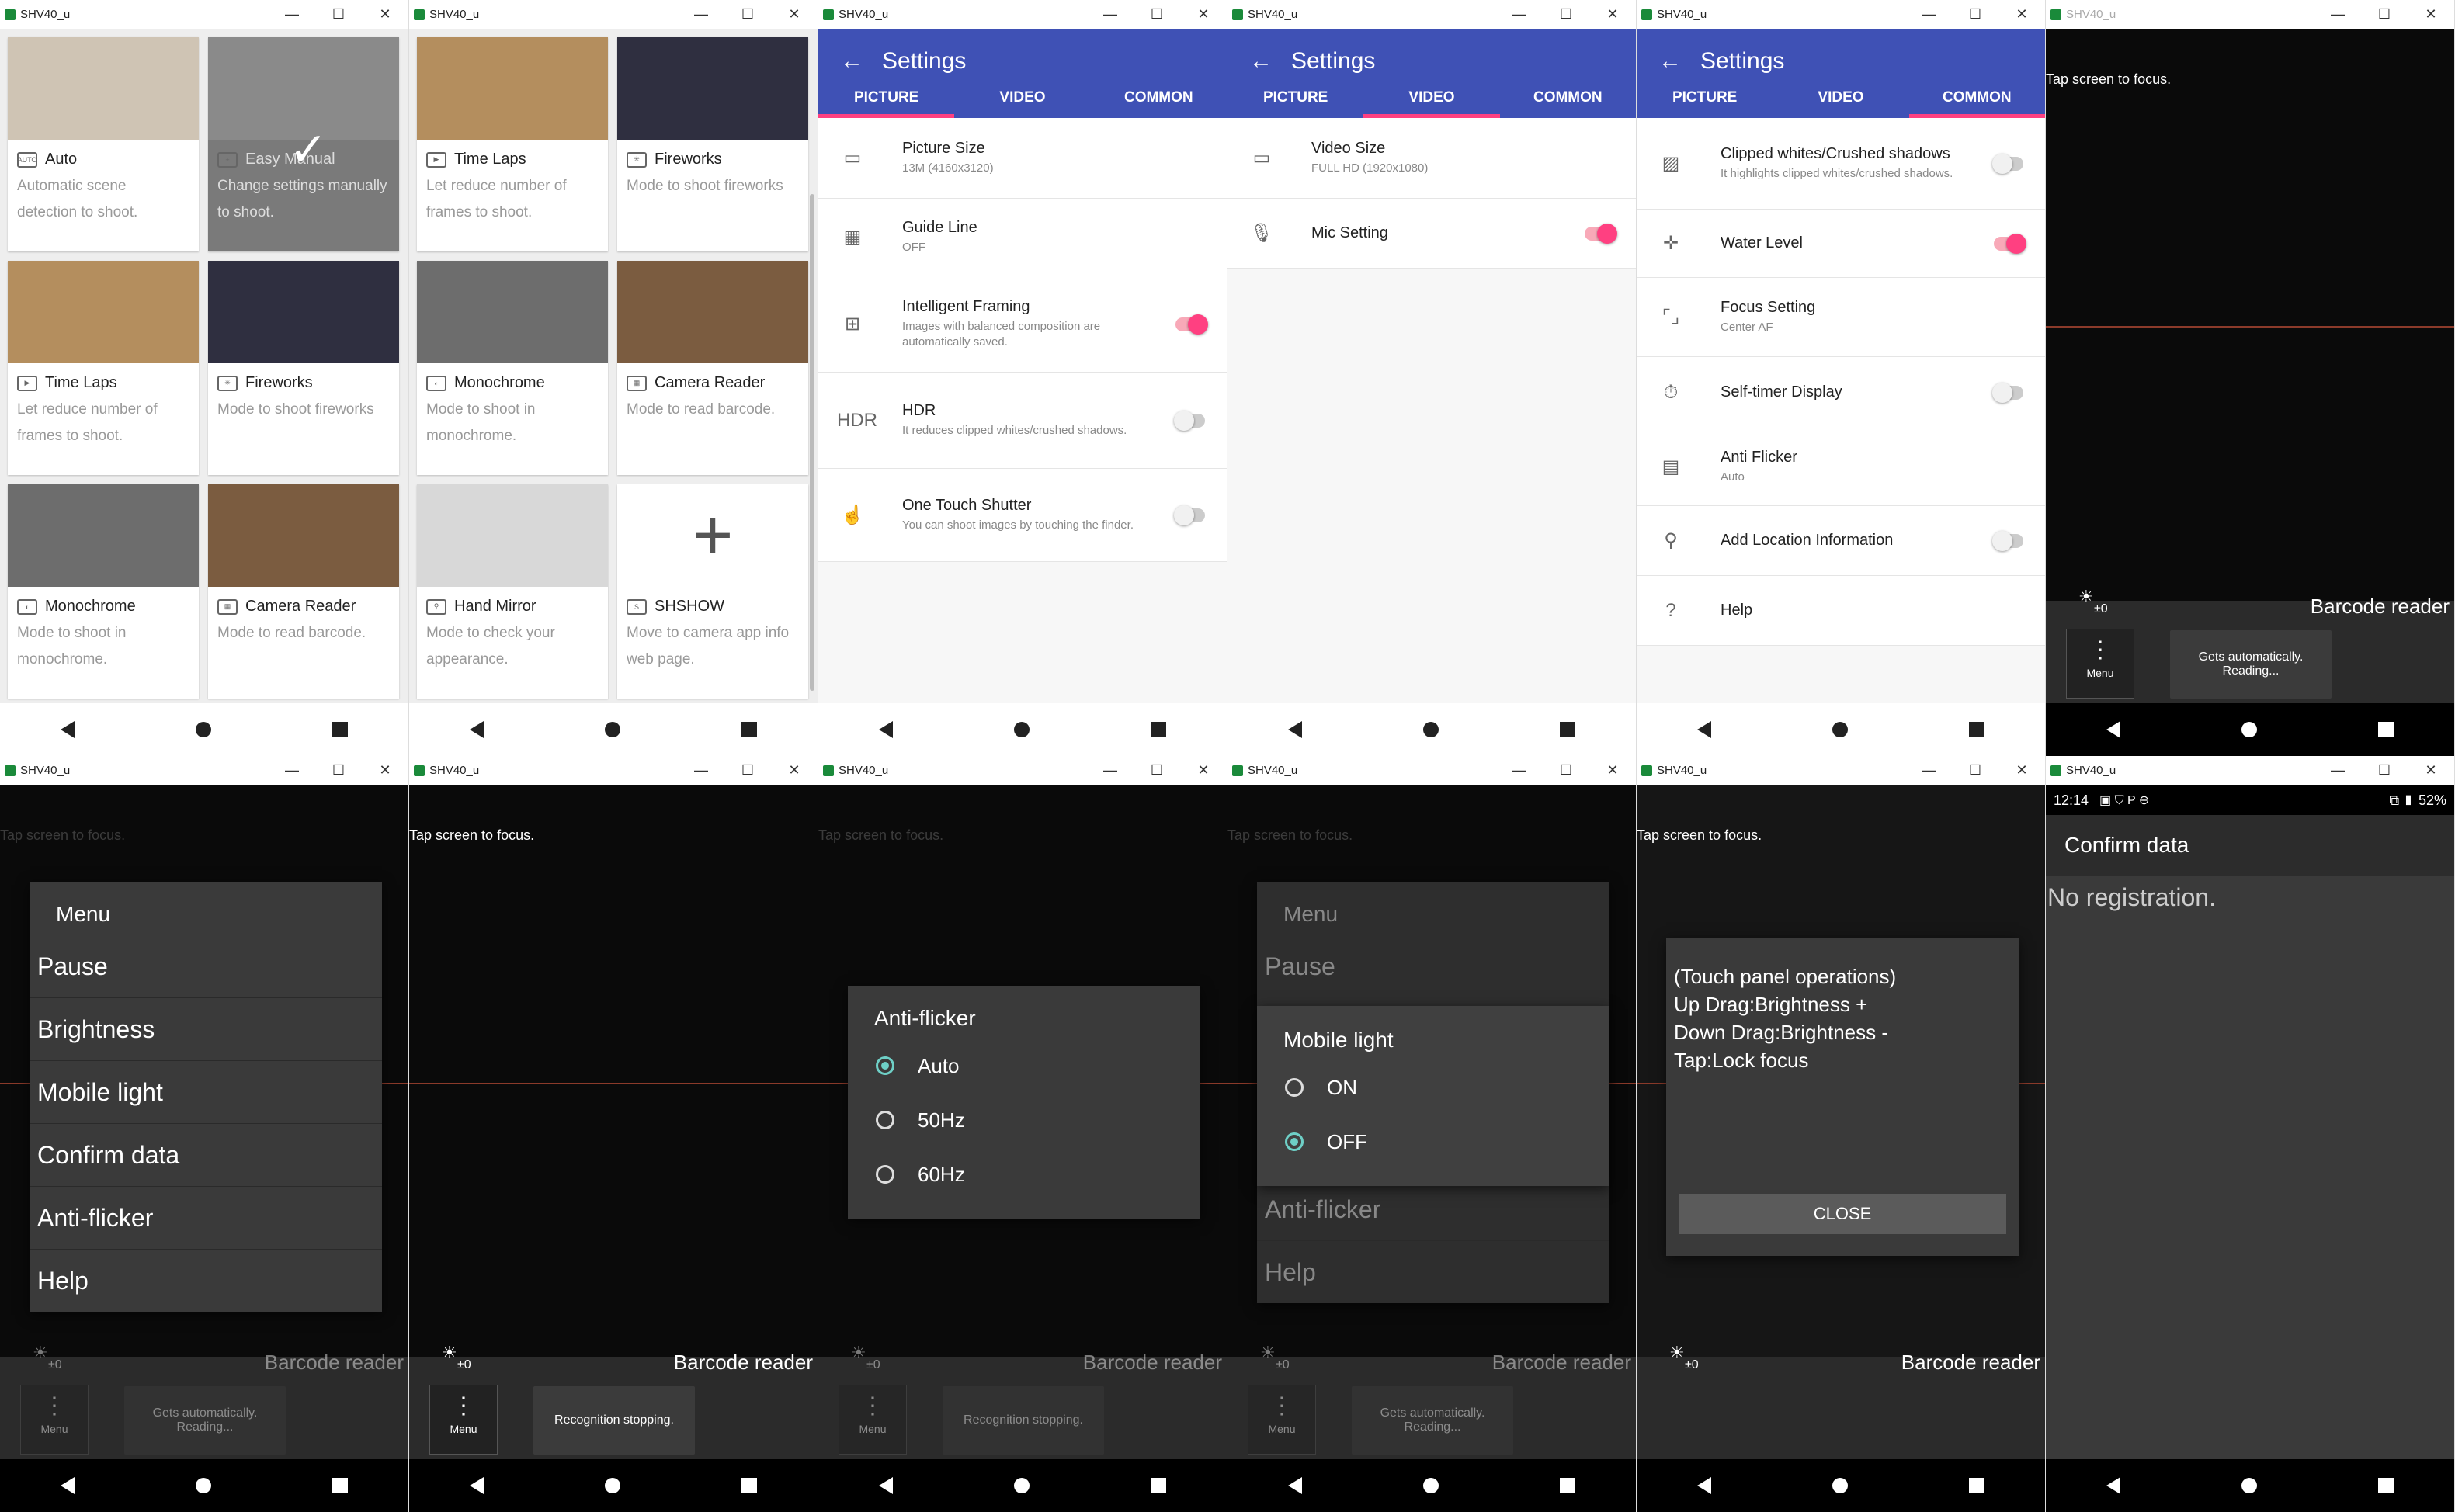 The width and height of the screenshot is (2455, 1512). I want to click on settings-row: ▤ Anti Flicker Auto, so click(1841, 467).